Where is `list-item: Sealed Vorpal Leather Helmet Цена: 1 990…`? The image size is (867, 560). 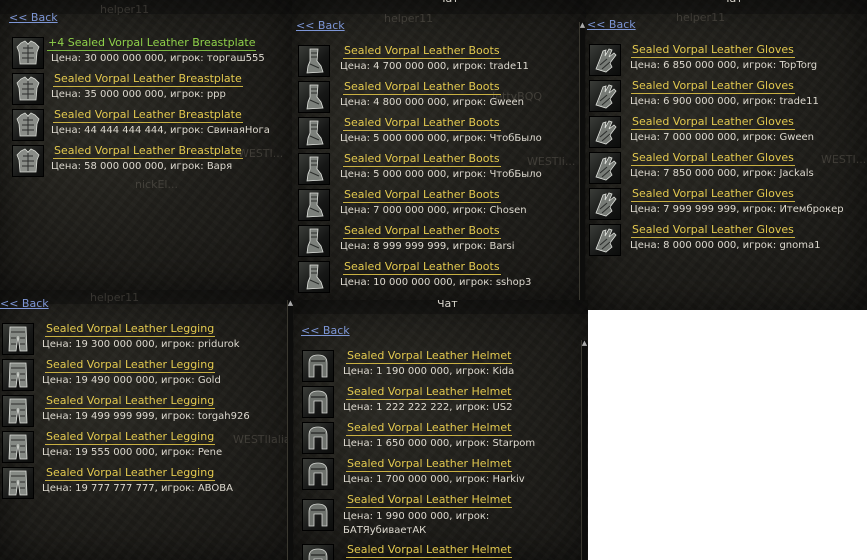
list-item: Sealed Vorpal Leather Helmet Цена: 1 990… is located at coordinates (442, 516).